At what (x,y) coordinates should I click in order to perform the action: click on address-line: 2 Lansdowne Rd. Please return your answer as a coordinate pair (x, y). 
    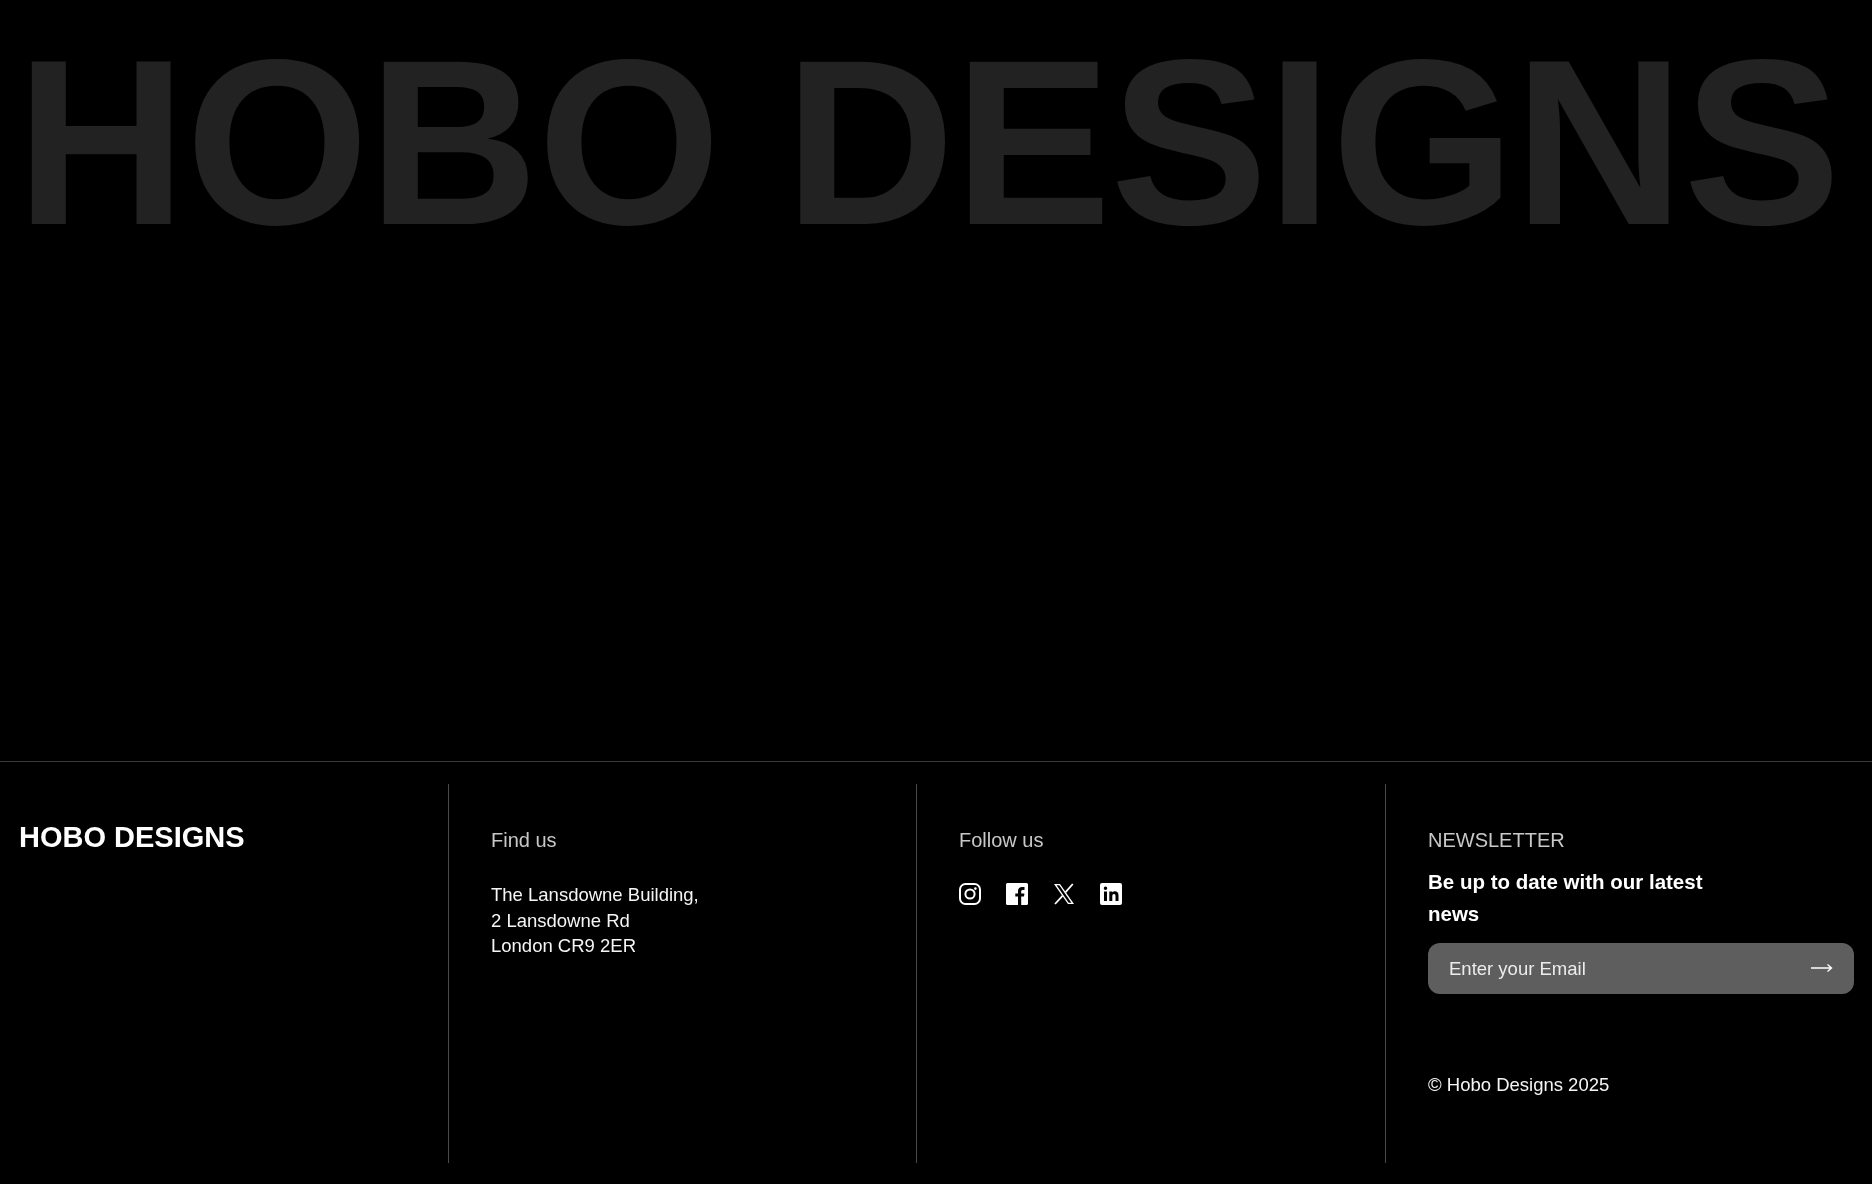
    Looking at the image, I should click on (561, 920).